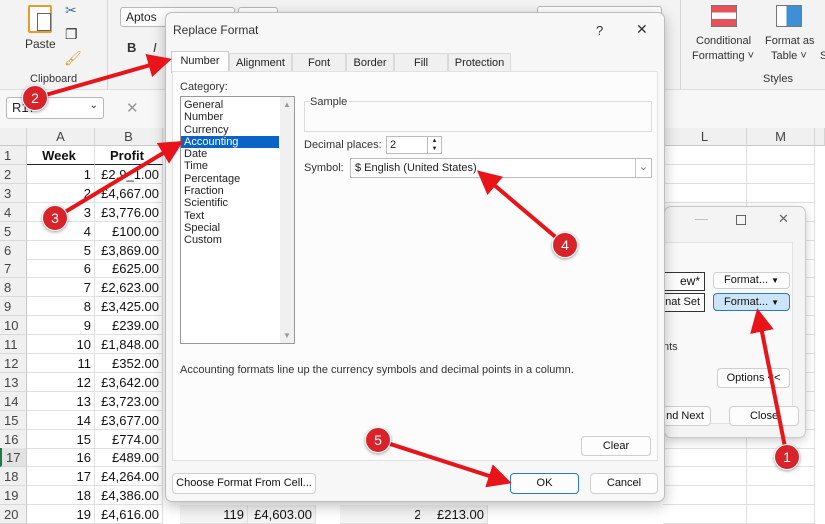  What do you see at coordinates (787, 457) in the screenshot?
I see `annotation-badge: 1` at bounding box center [787, 457].